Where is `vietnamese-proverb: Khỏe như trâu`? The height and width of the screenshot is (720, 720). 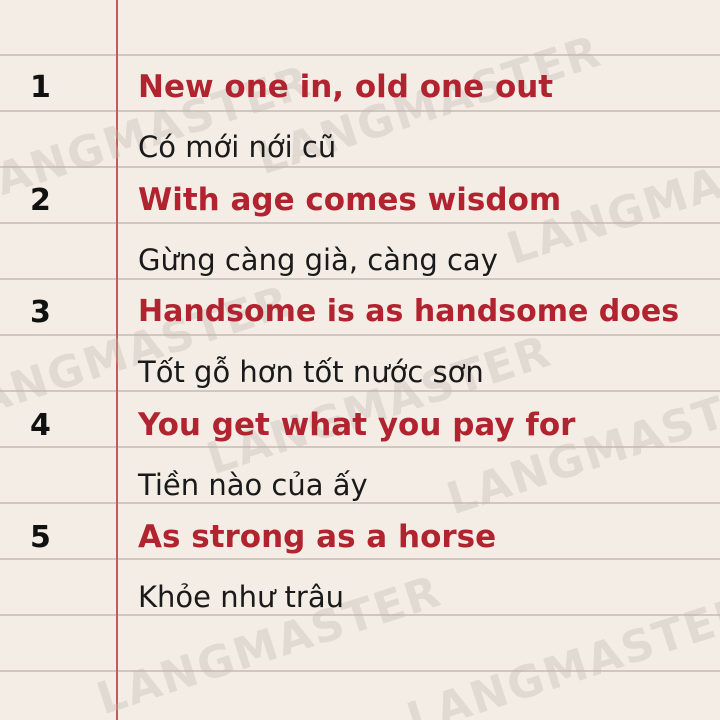 vietnamese-proverb: Khỏe như trâu is located at coordinates (241, 597).